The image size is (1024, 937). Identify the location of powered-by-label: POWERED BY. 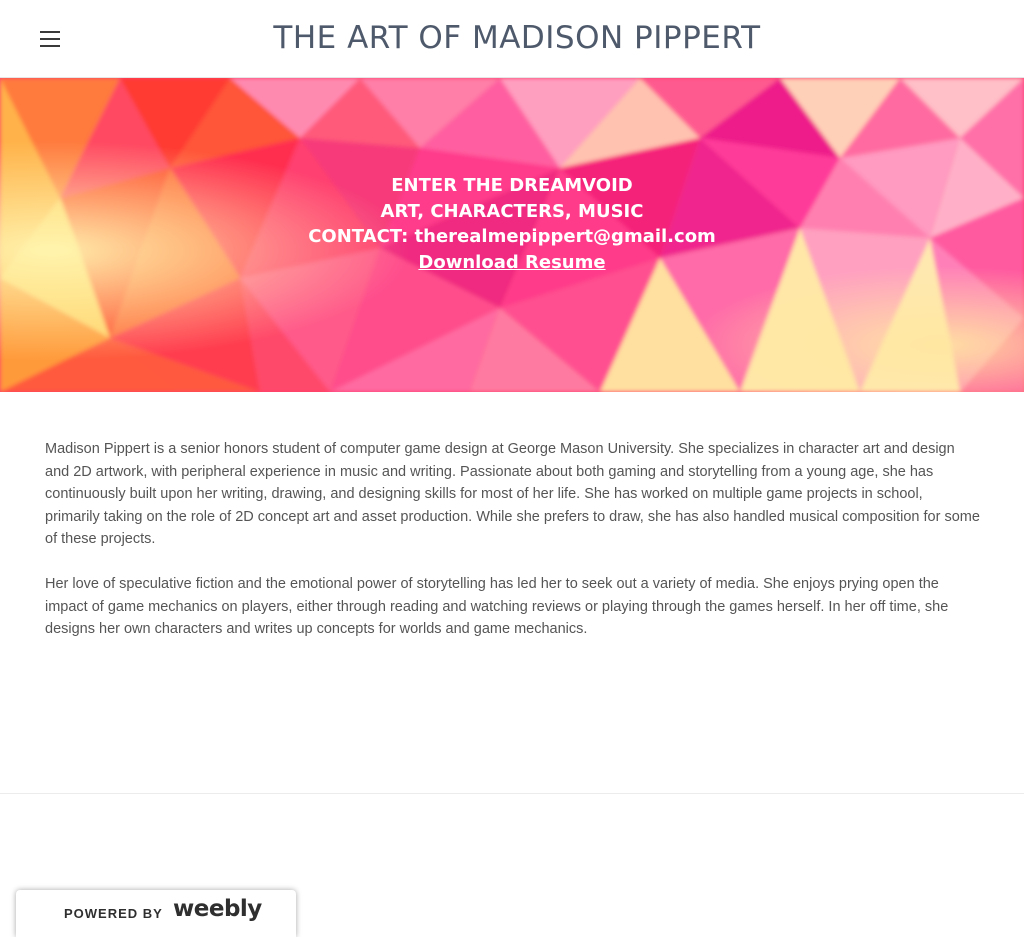
(113, 913).